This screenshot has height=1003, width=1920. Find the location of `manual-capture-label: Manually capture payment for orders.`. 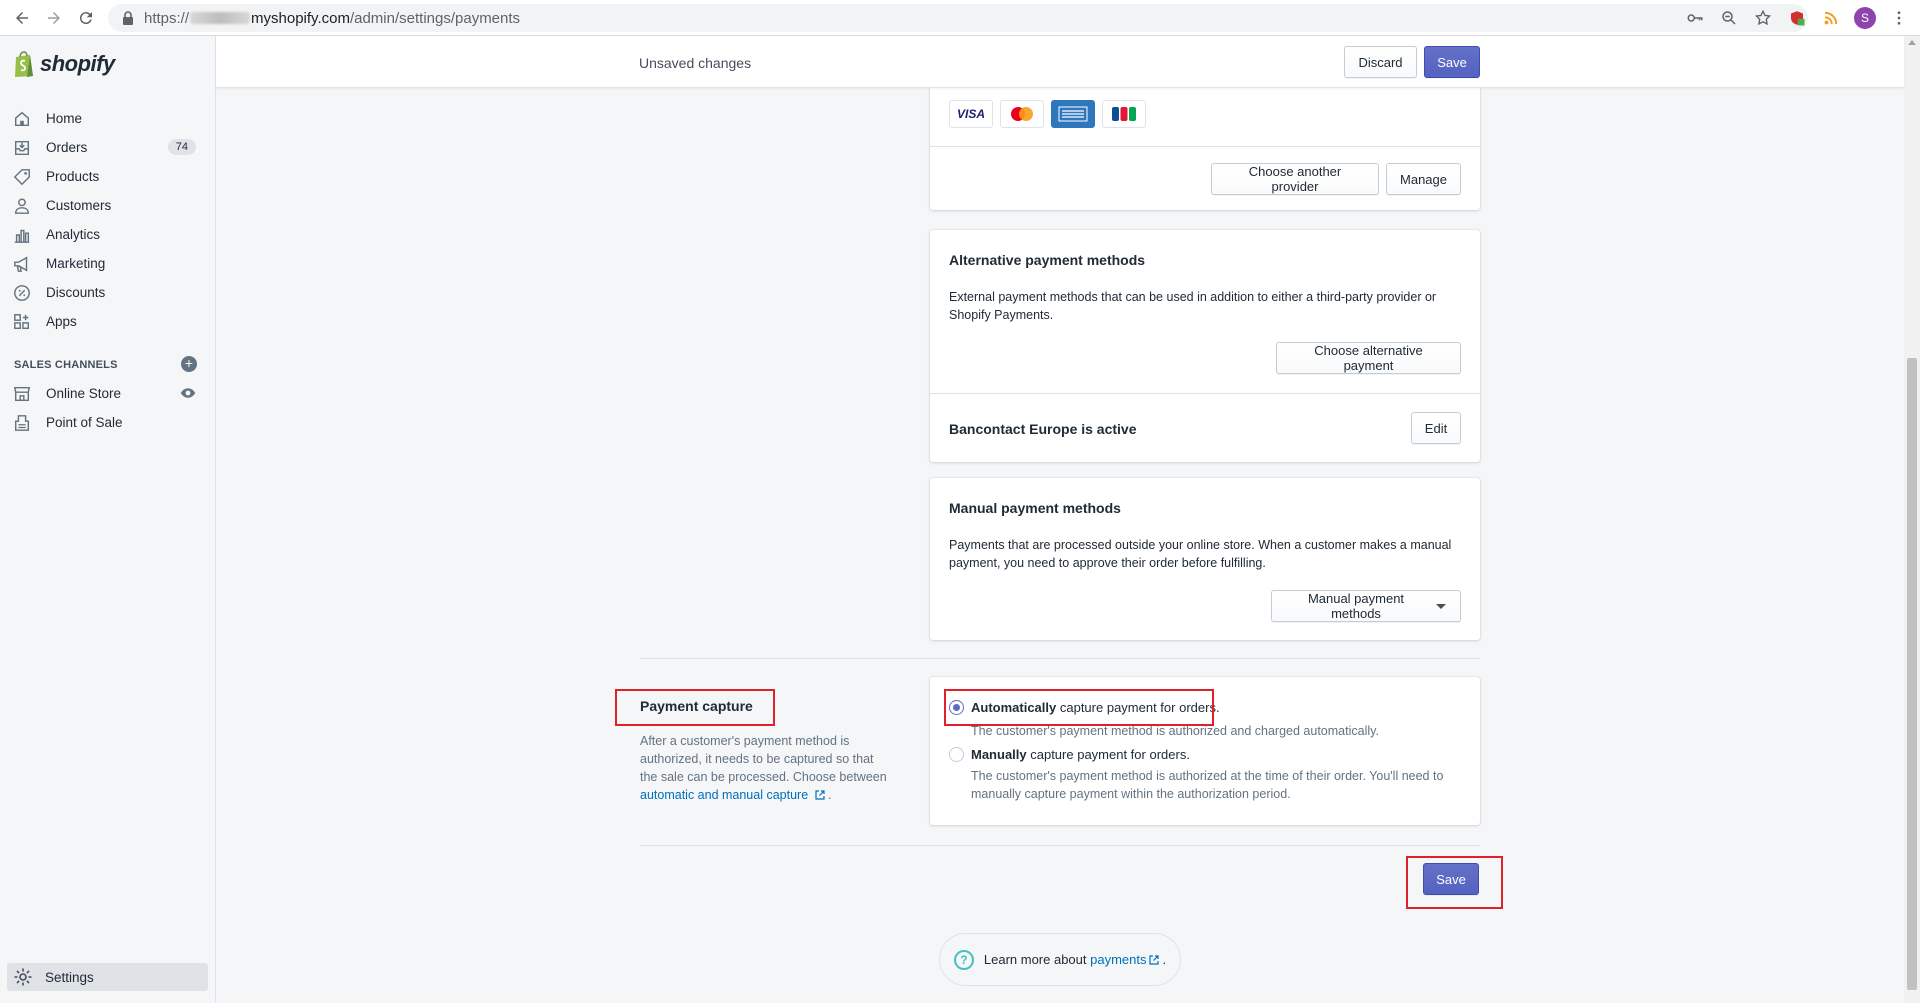

manual-capture-label: Manually capture payment for orders. is located at coordinates (1080, 754).